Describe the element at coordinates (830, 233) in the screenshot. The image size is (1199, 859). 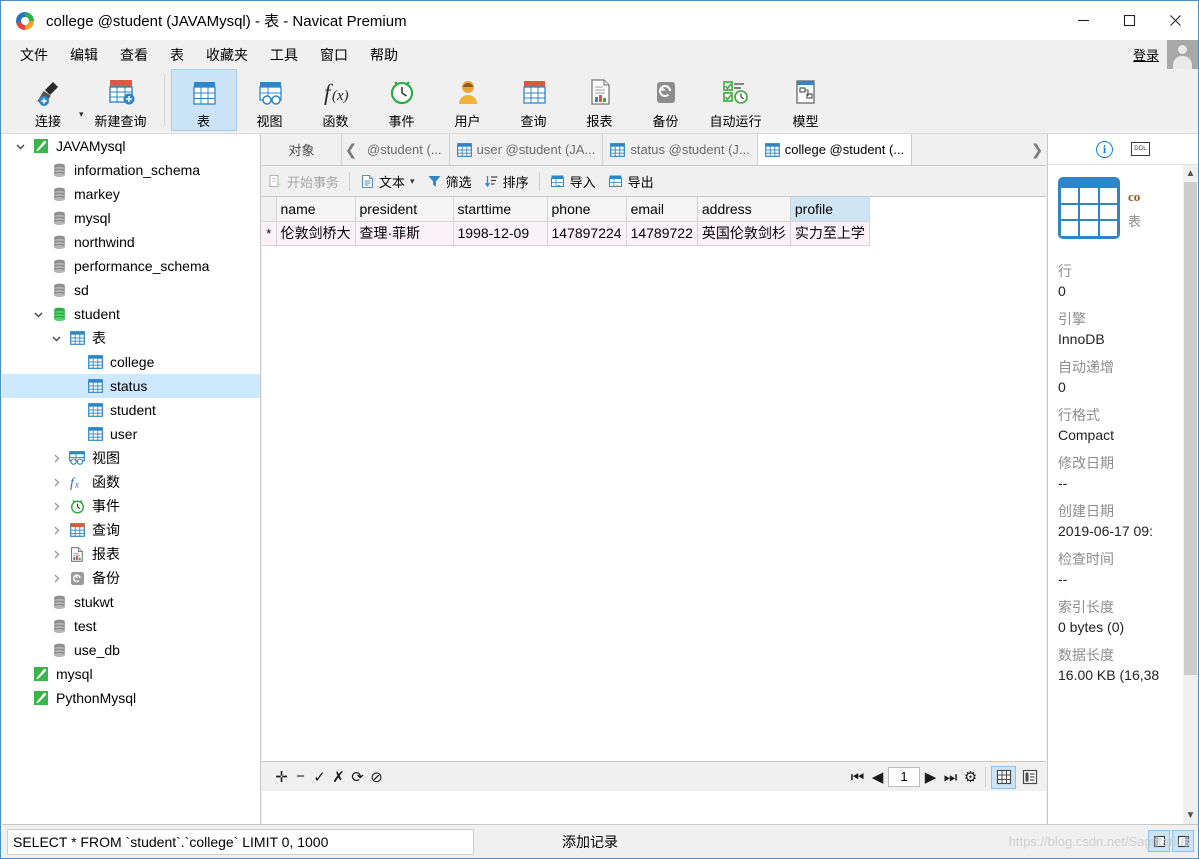
I see `cell-profile: 实力至上学` at that location.